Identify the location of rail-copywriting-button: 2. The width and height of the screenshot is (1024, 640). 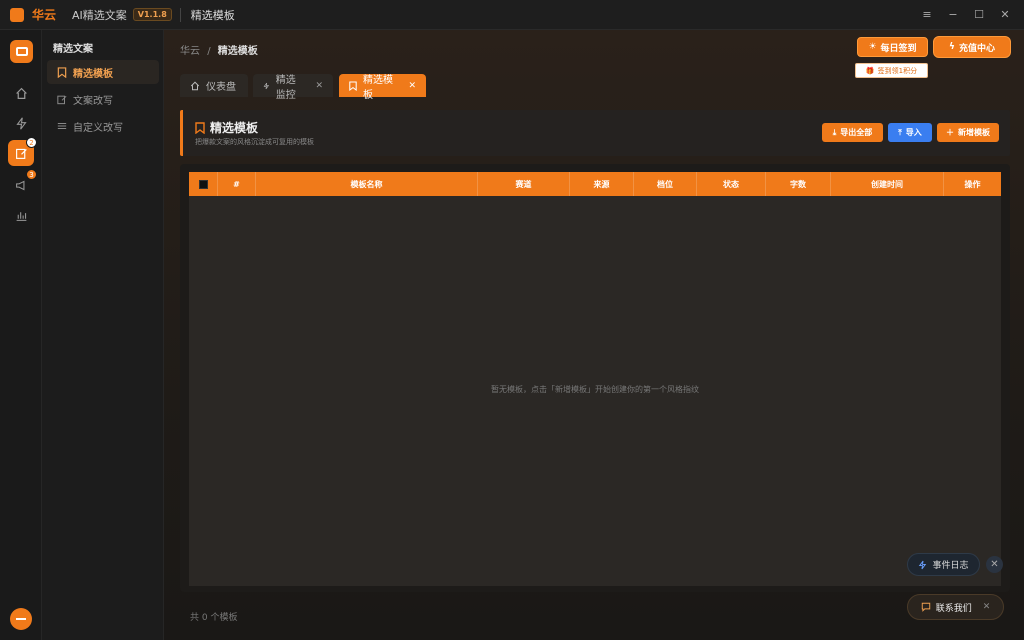
(22, 151).